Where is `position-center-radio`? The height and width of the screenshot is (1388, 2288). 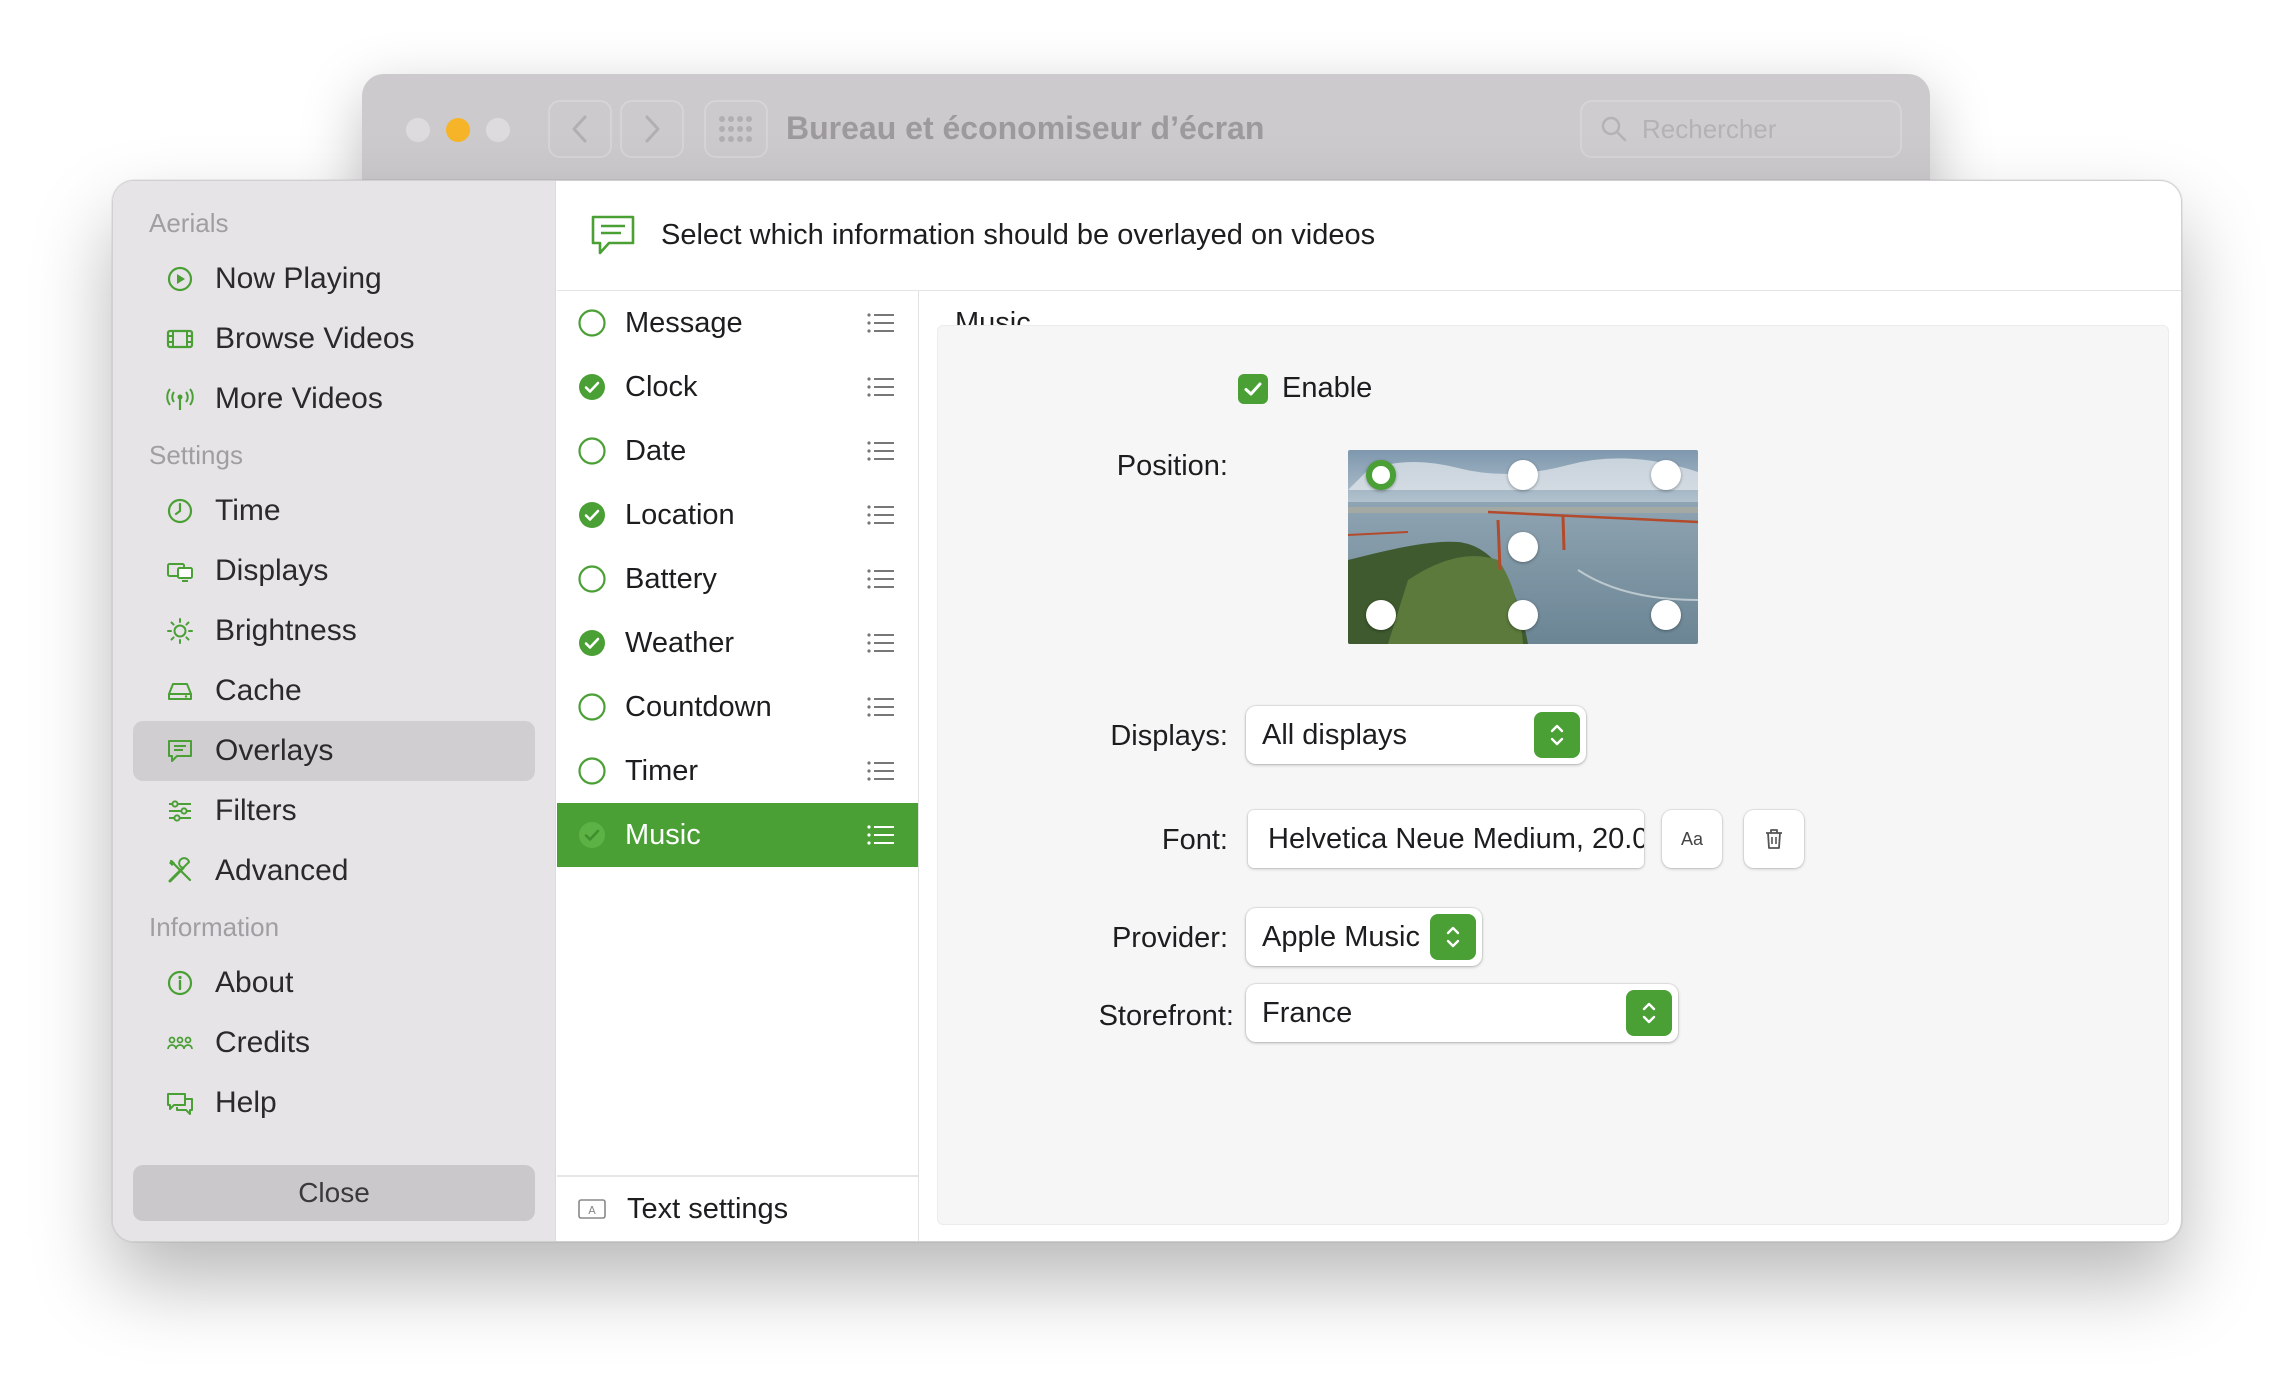
position-center-radio is located at coordinates (1523, 547).